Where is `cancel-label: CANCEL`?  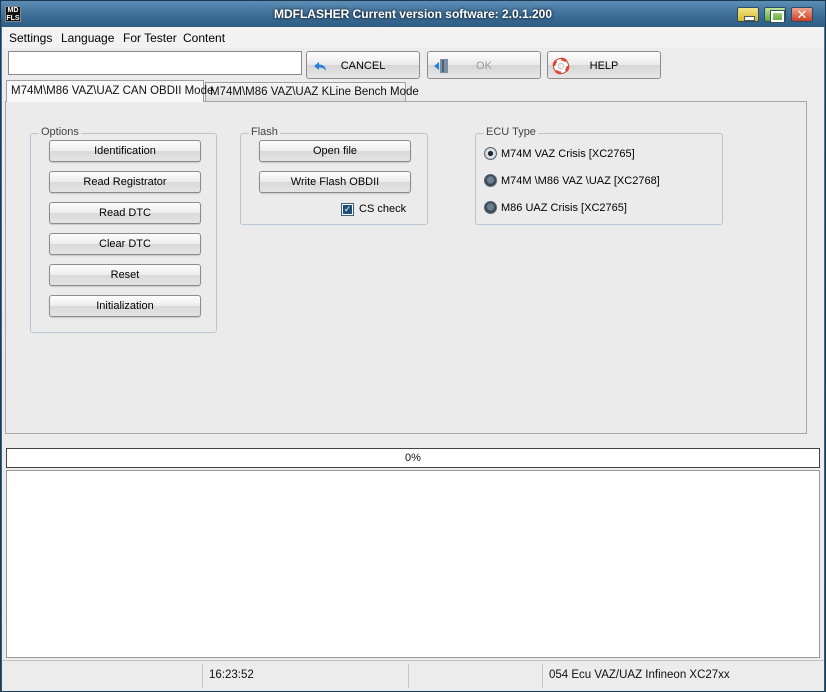 cancel-label: CANCEL is located at coordinates (363, 66).